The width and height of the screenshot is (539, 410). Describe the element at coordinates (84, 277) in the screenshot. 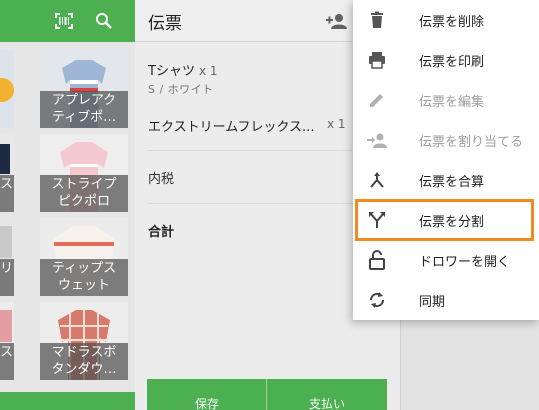

I see `product-tile-caption: ティップス ウェット` at that location.